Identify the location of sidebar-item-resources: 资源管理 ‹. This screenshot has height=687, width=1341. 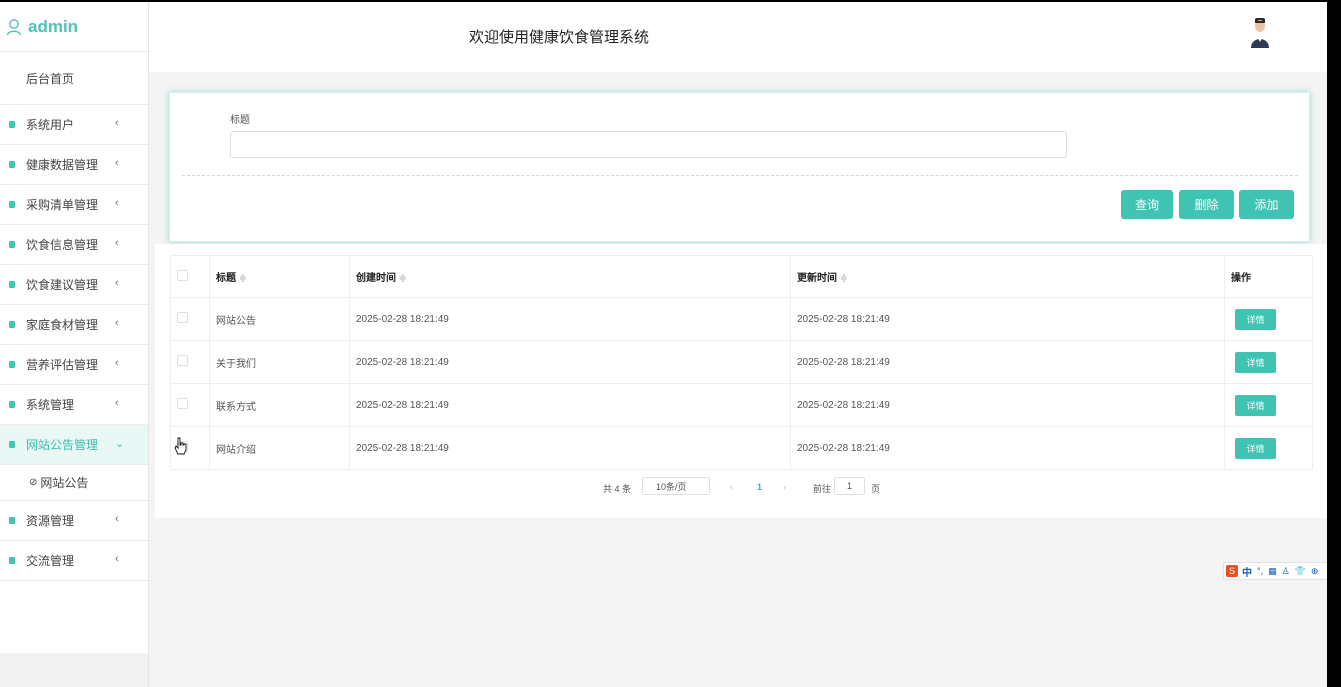
(74, 521).